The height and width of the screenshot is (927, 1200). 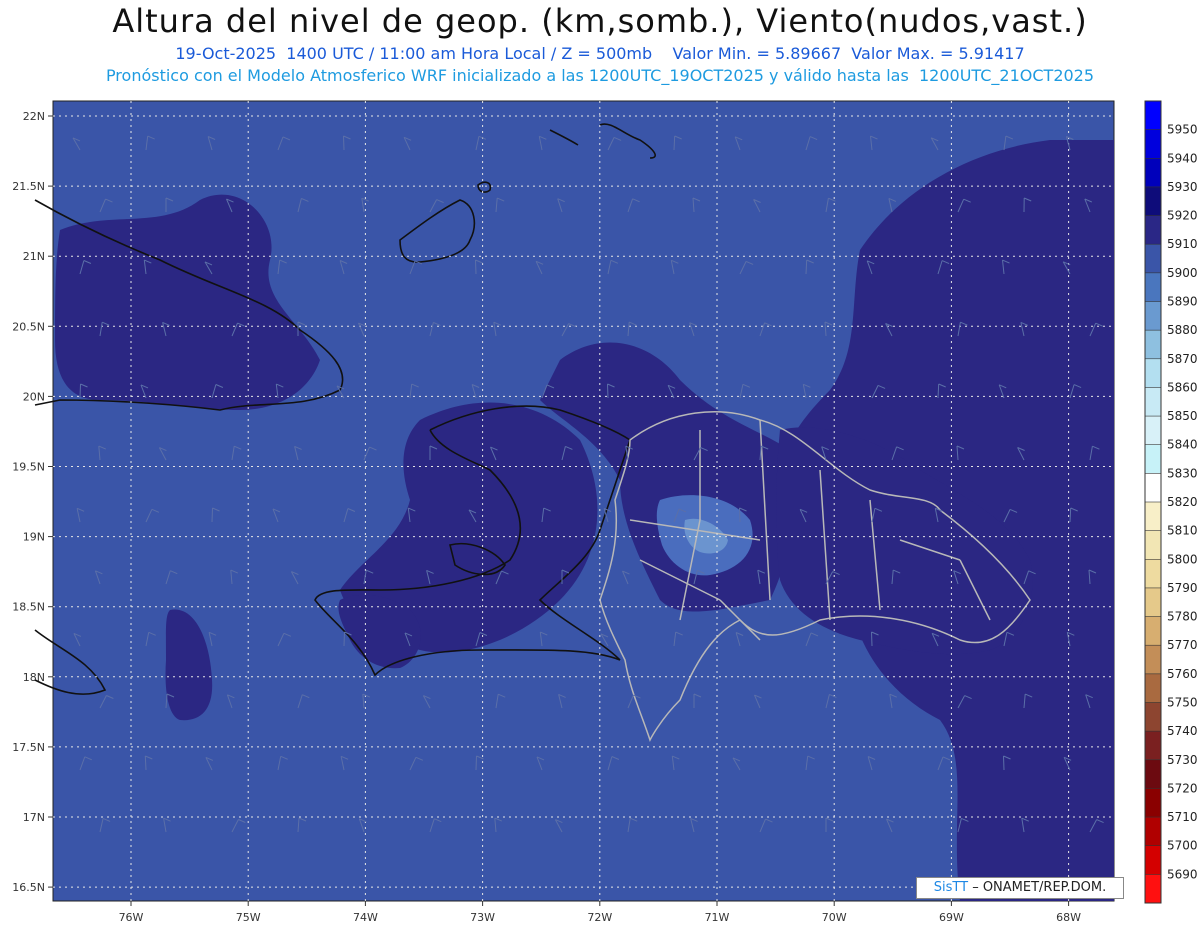 I want to click on colorbar-label: 5800, so click(x=1182, y=559).